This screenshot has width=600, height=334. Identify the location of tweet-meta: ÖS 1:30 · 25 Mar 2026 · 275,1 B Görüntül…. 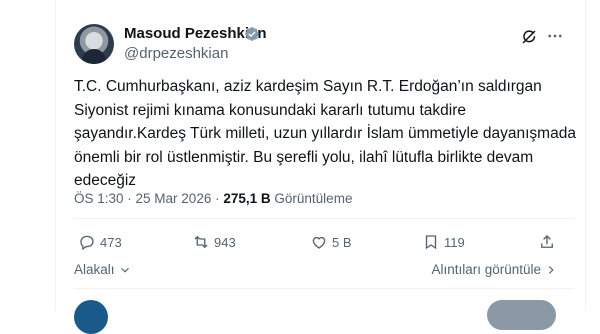
(213, 199).